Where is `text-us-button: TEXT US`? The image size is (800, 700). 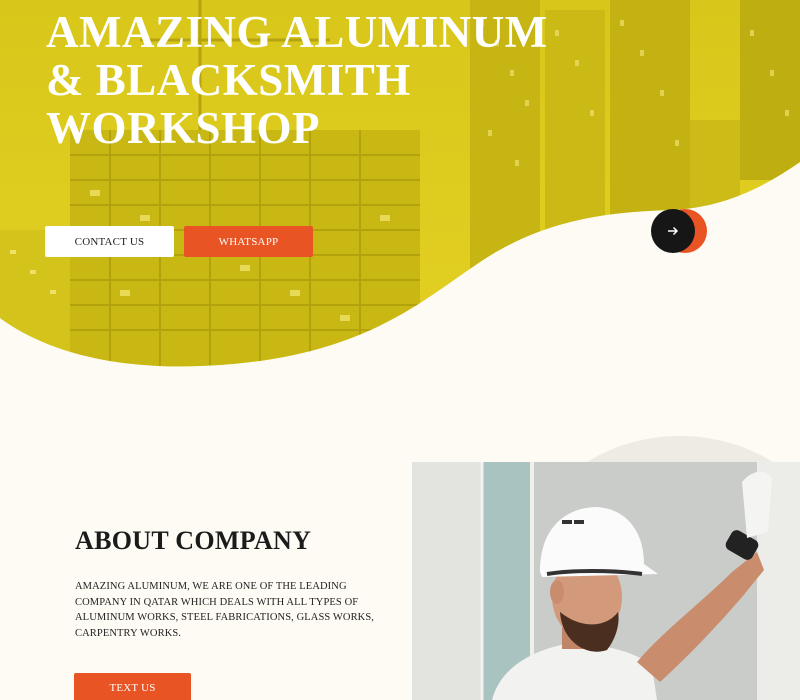
text-us-button: TEXT US is located at coordinates (132, 686).